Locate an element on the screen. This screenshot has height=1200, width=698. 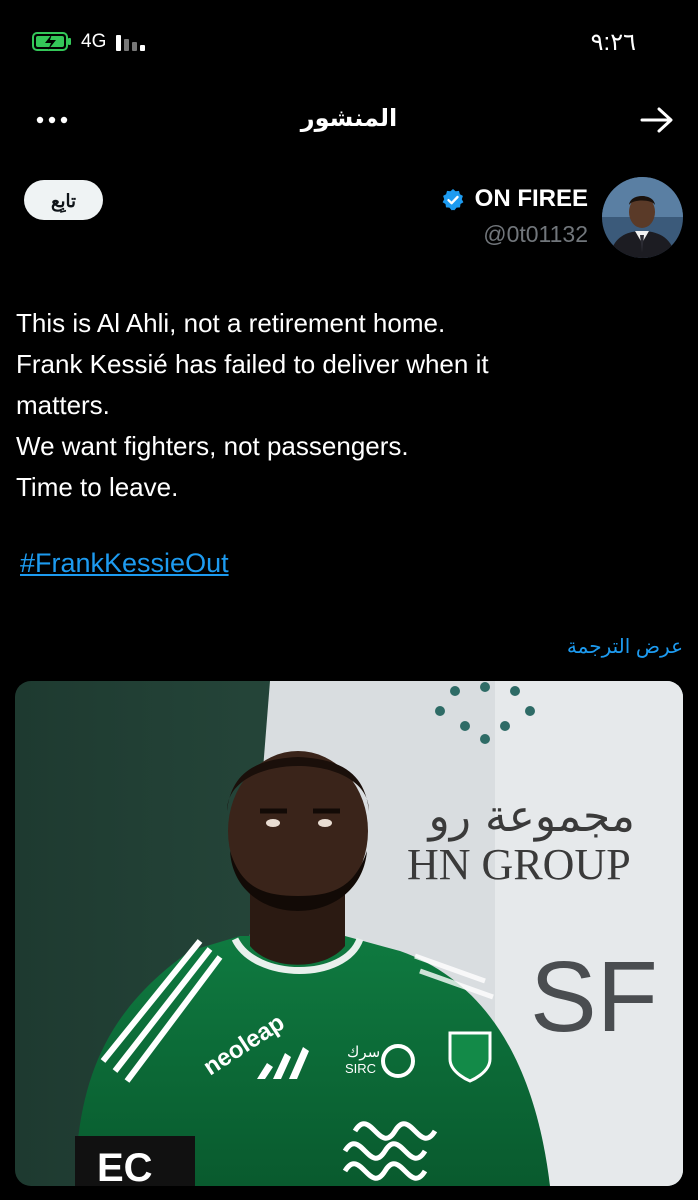
top-app-bar: المنشور is located at coordinates (349, 120).